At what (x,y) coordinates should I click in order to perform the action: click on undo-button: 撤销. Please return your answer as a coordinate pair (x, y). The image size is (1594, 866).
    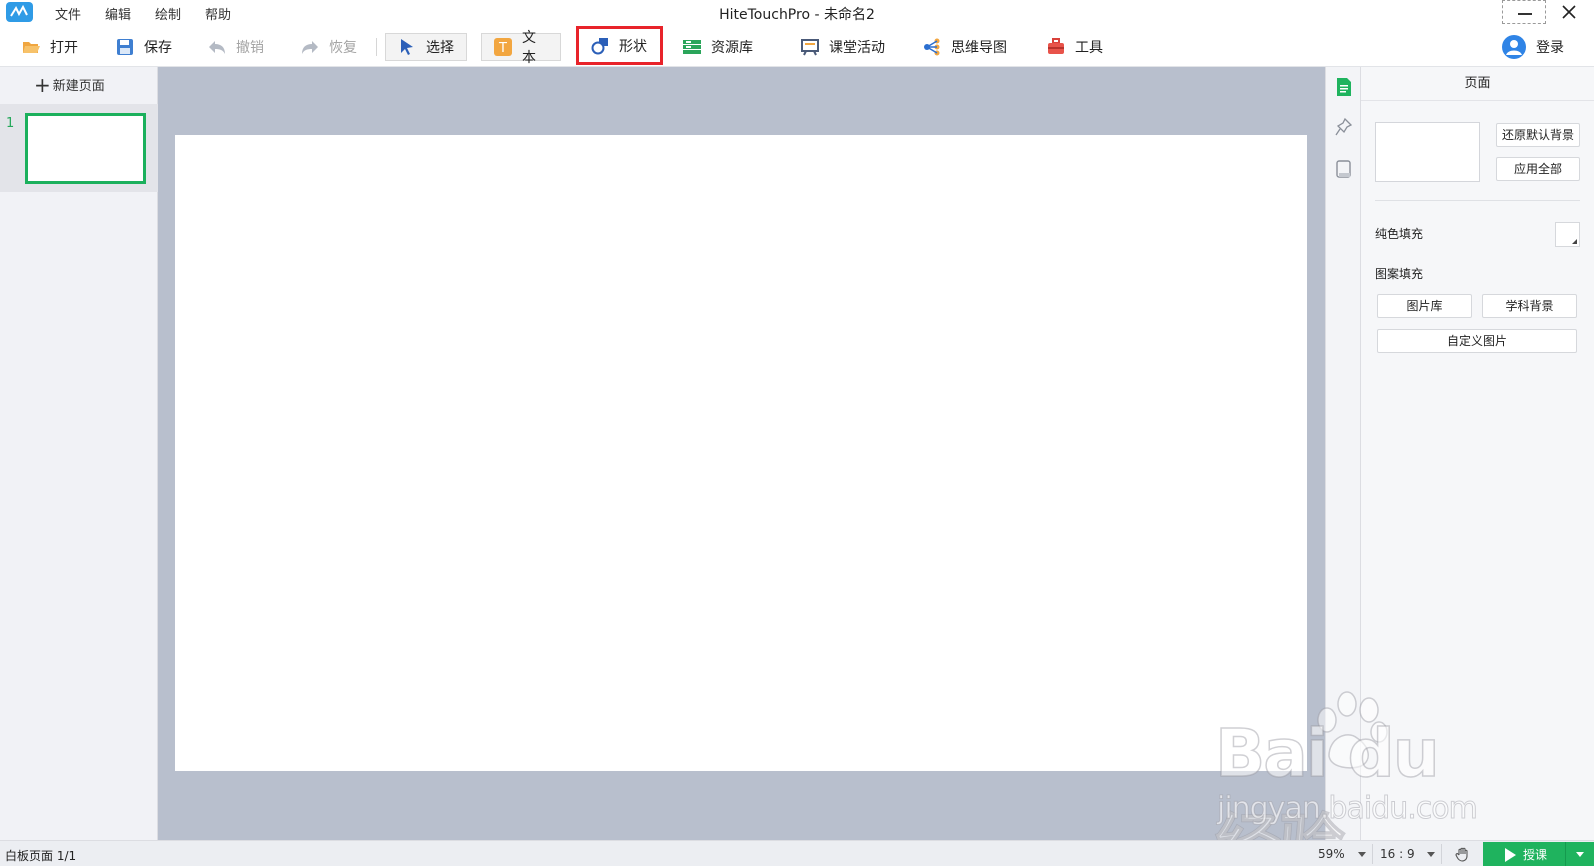
    Looking at the image, I should click on (236, 47).